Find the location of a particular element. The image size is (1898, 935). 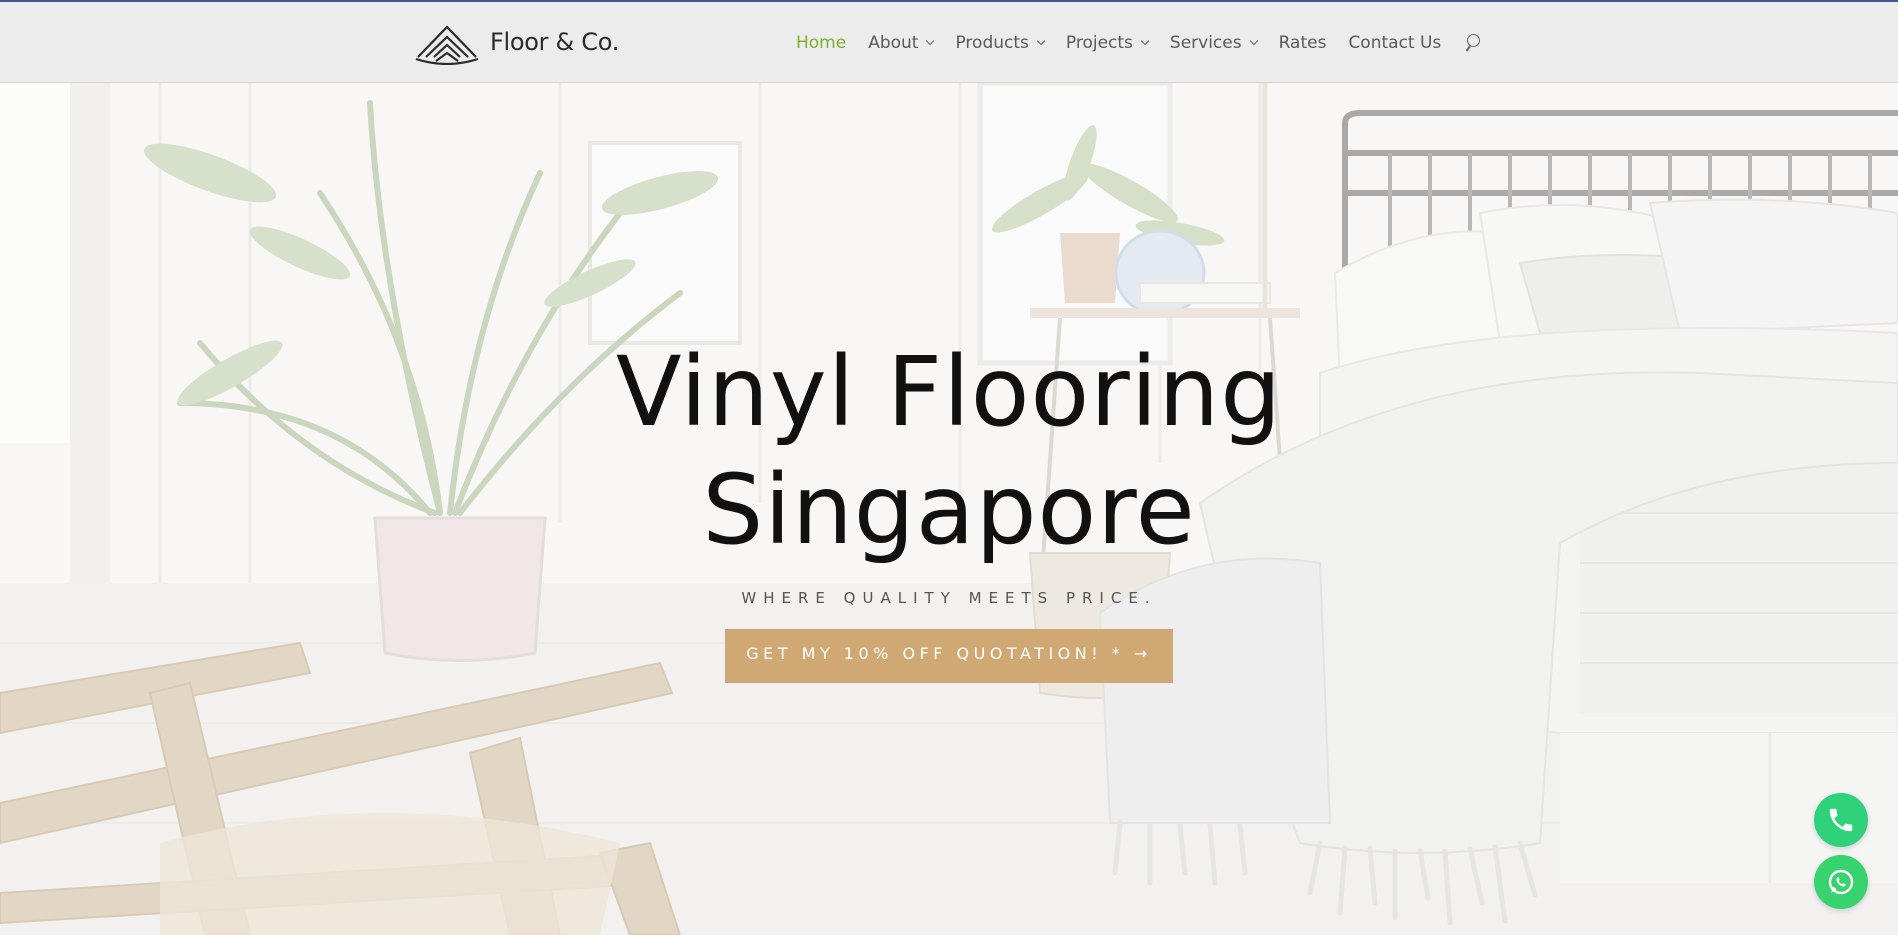

brand-logo: Floor & Co. is located at coordinates (516, 42).